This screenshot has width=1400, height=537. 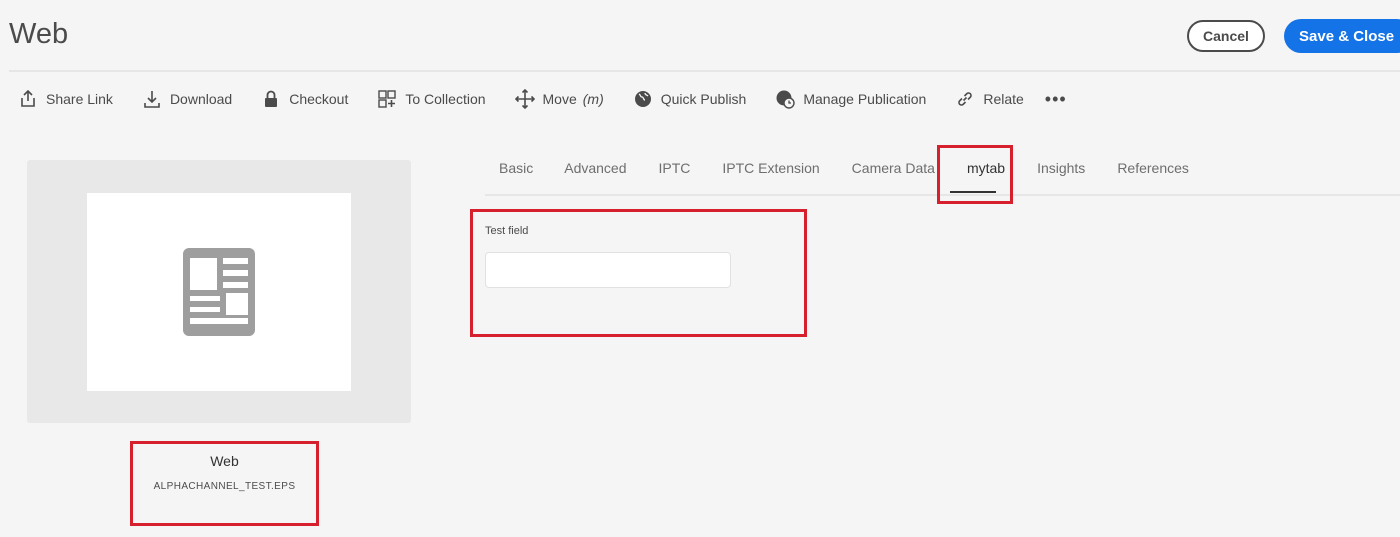 I want to click on test-field-input, so click(x=608, y=270).